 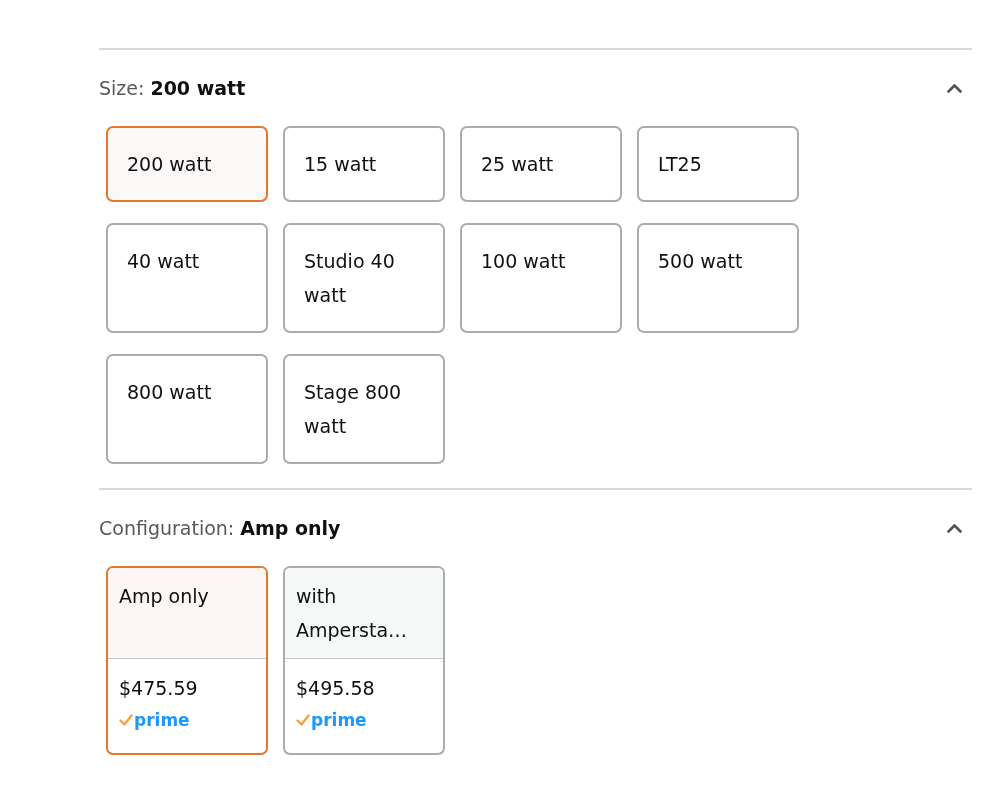 What do you see at coordinates (122, 88) in the screenshot?
I see `section-label: Size:` at bounding box center [122, 88].